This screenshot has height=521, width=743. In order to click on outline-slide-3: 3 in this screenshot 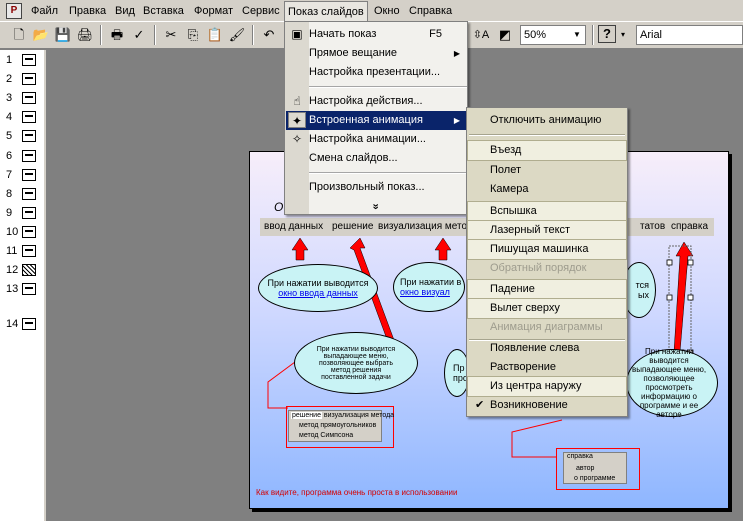, I will do `click(24, 98)`.